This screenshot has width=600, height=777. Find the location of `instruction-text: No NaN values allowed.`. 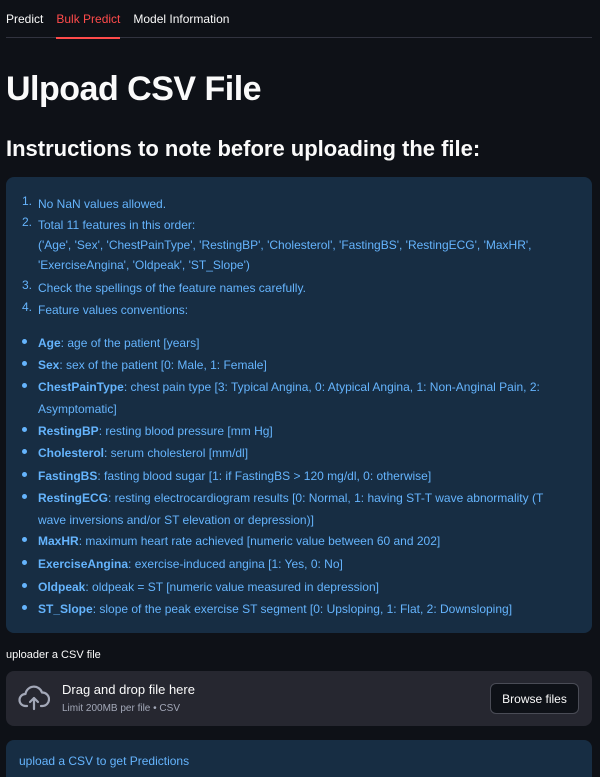

instruction-text: No NaN values allowed. is located at coordinates (102, 204).